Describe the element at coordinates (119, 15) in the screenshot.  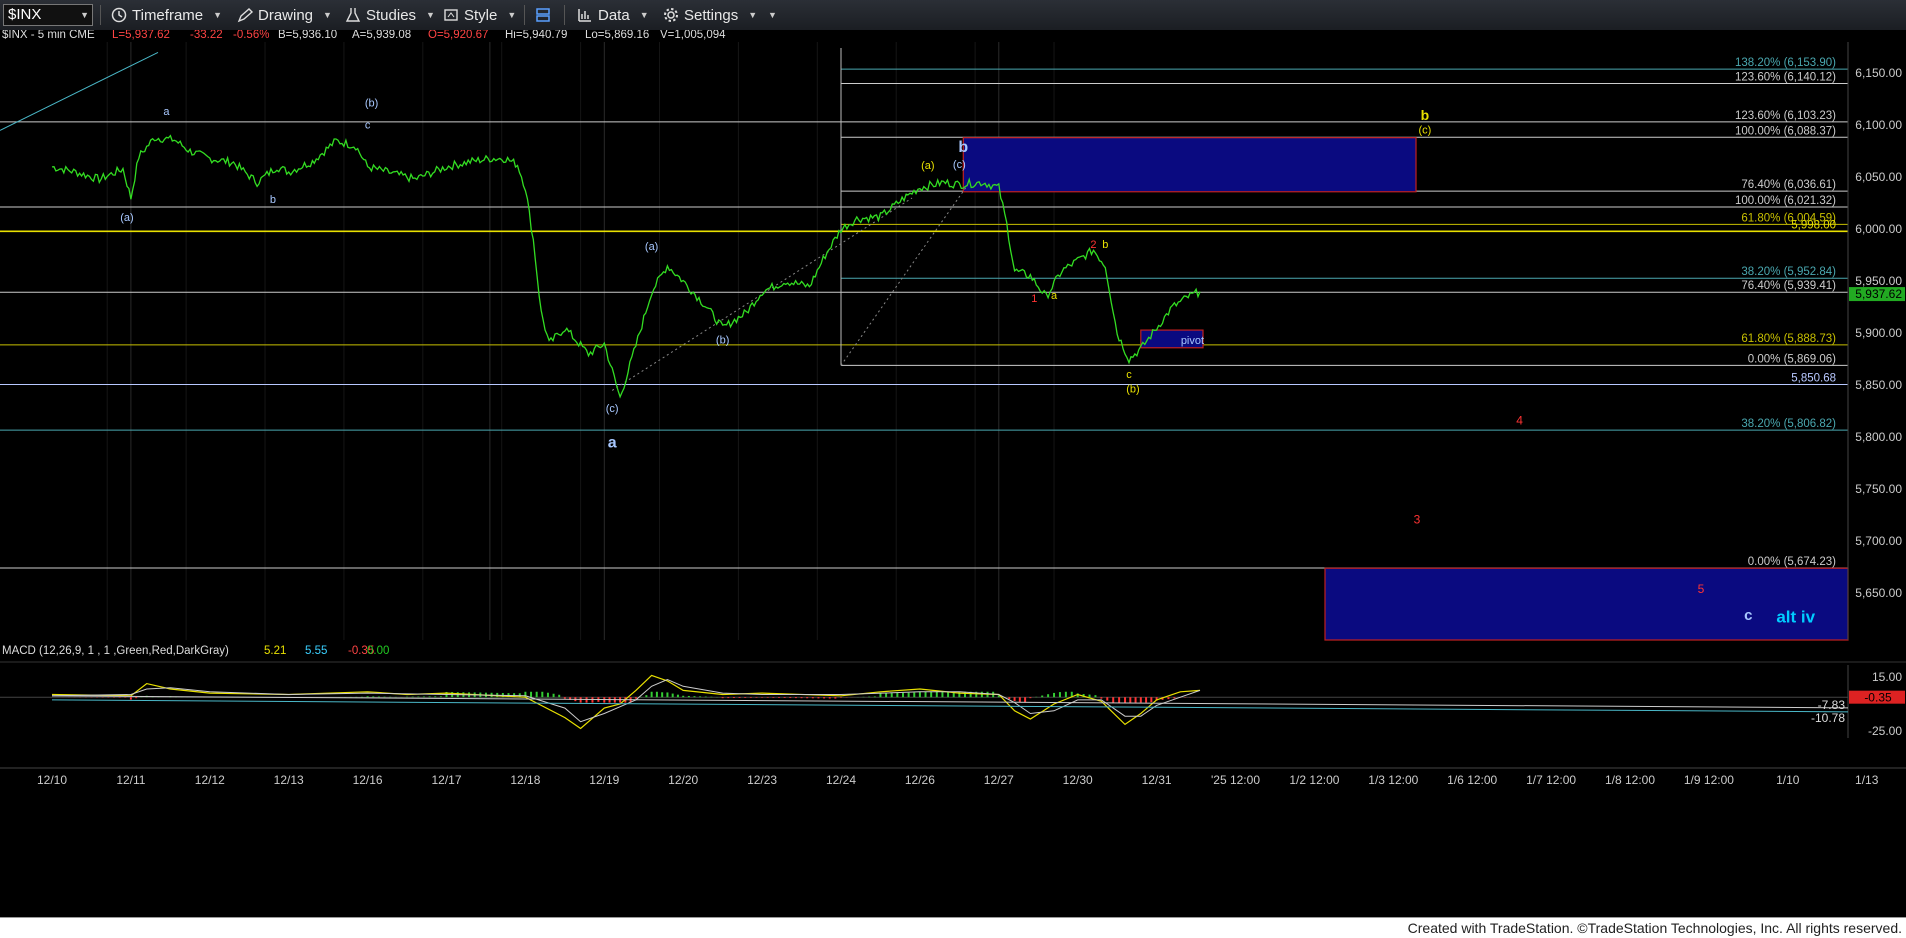
I see `clock-icon` at that location.